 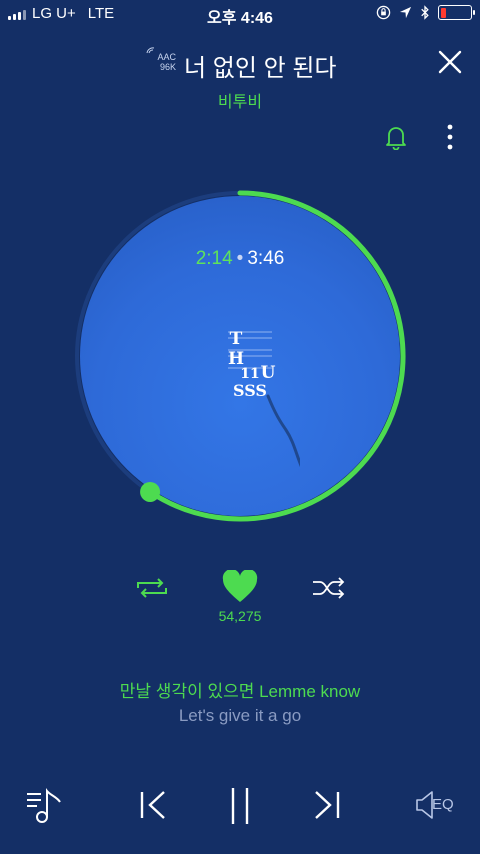 What do you see at coordinates (240, 689) in the screenshot?
I see `lyric-current-line: 만날 생각이 있으면 Lemme know` at bounding box center [240, 689].